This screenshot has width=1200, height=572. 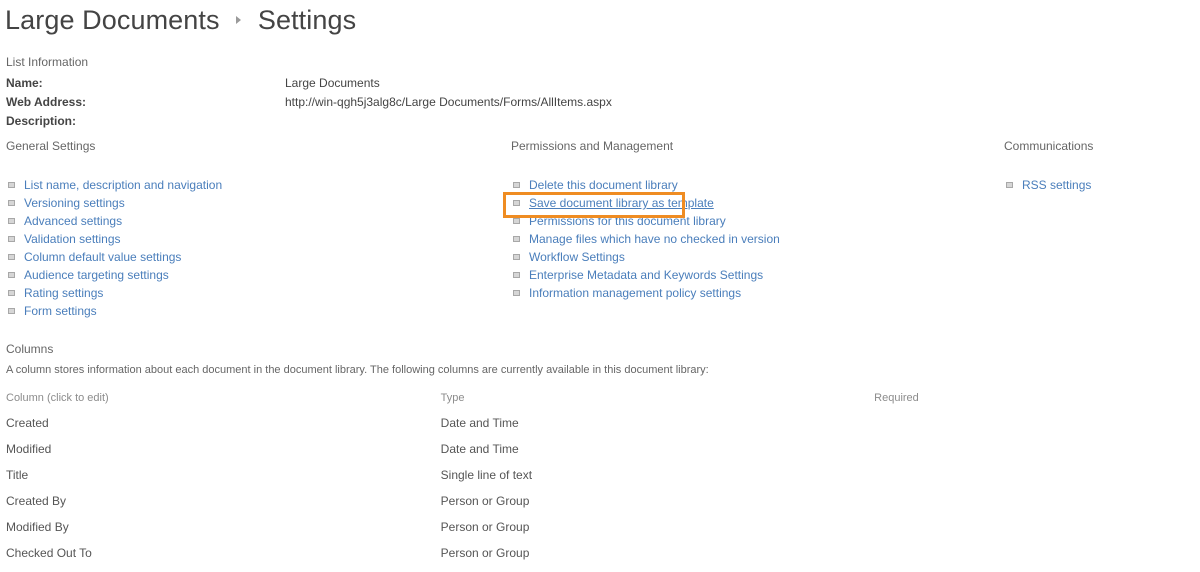 I want to click on link-versioning-settings: Versioning settings, so click(x=74, y=203).